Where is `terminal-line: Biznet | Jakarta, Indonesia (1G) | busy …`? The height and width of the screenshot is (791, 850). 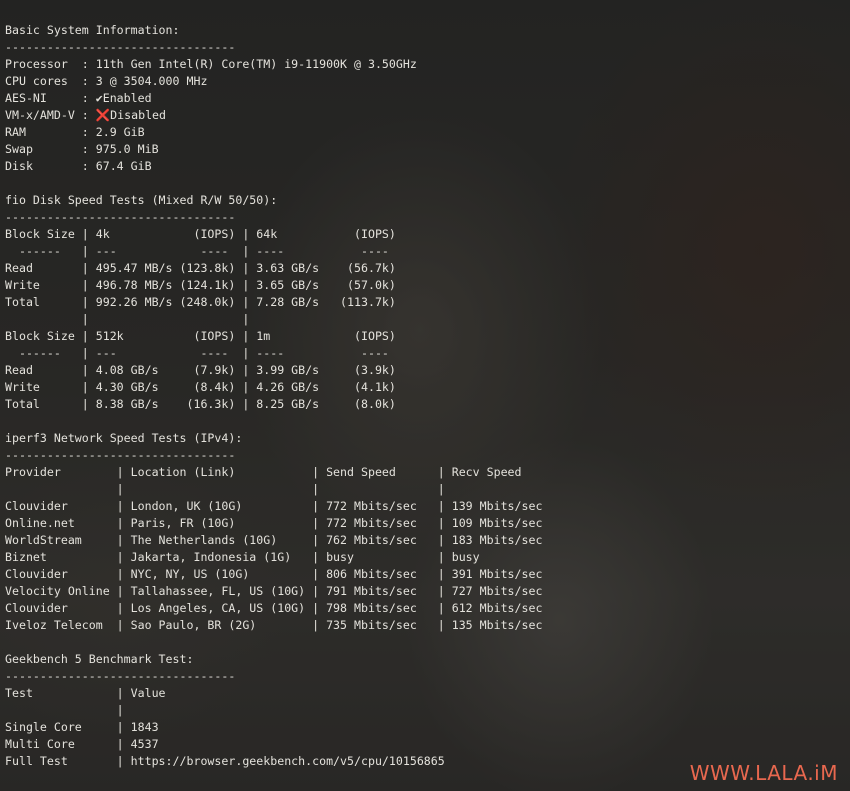
terminal-line: Biznet | Jakarta, Indonesia (1G) | busy … is located at coordinates (242, 557).